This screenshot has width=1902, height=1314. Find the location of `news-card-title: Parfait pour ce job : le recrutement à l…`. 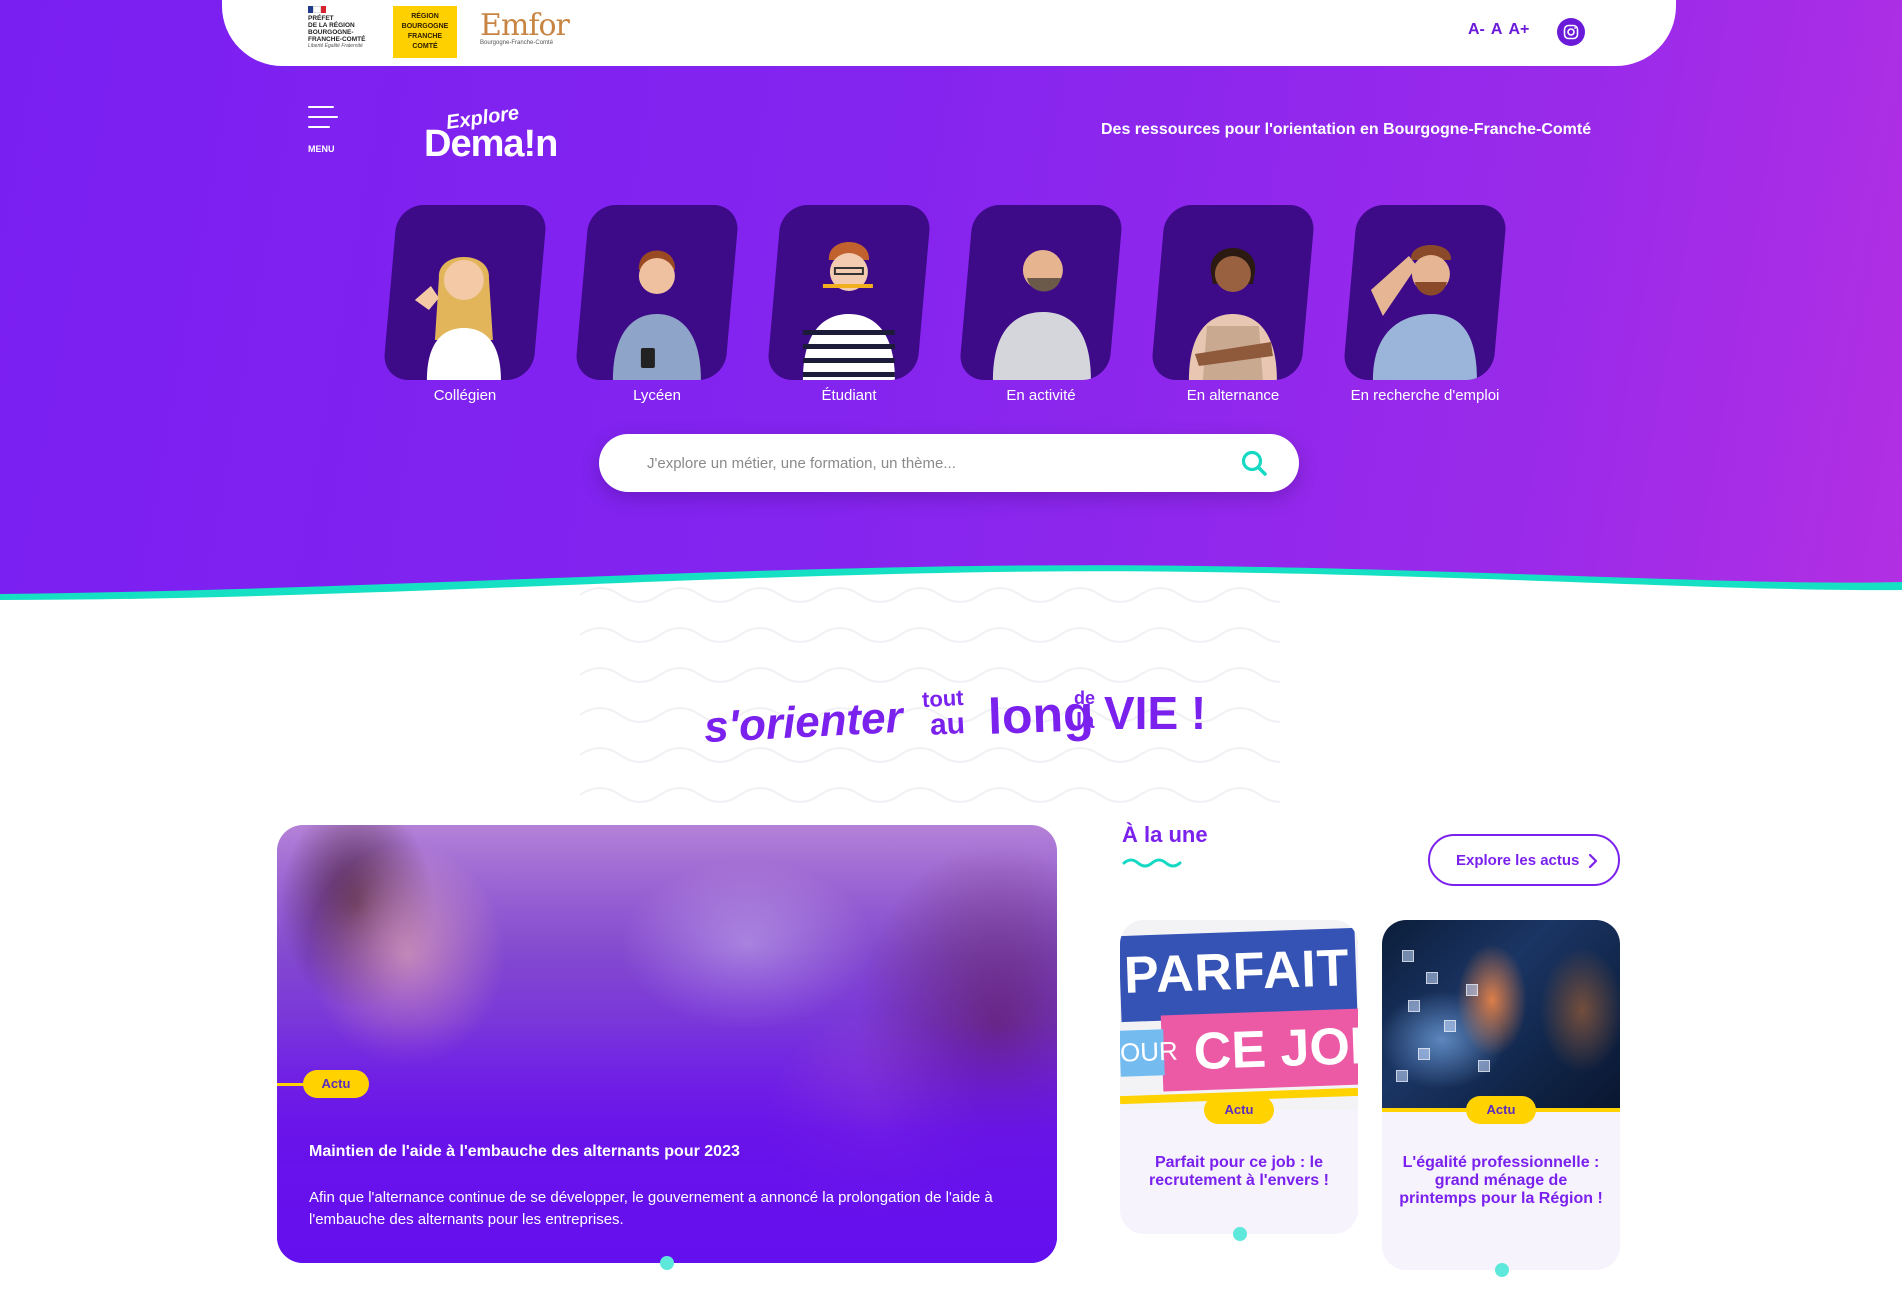

news-card-title: Parfait pour ce job : le recrutement à l… is located at coordinates (1239, 1172).